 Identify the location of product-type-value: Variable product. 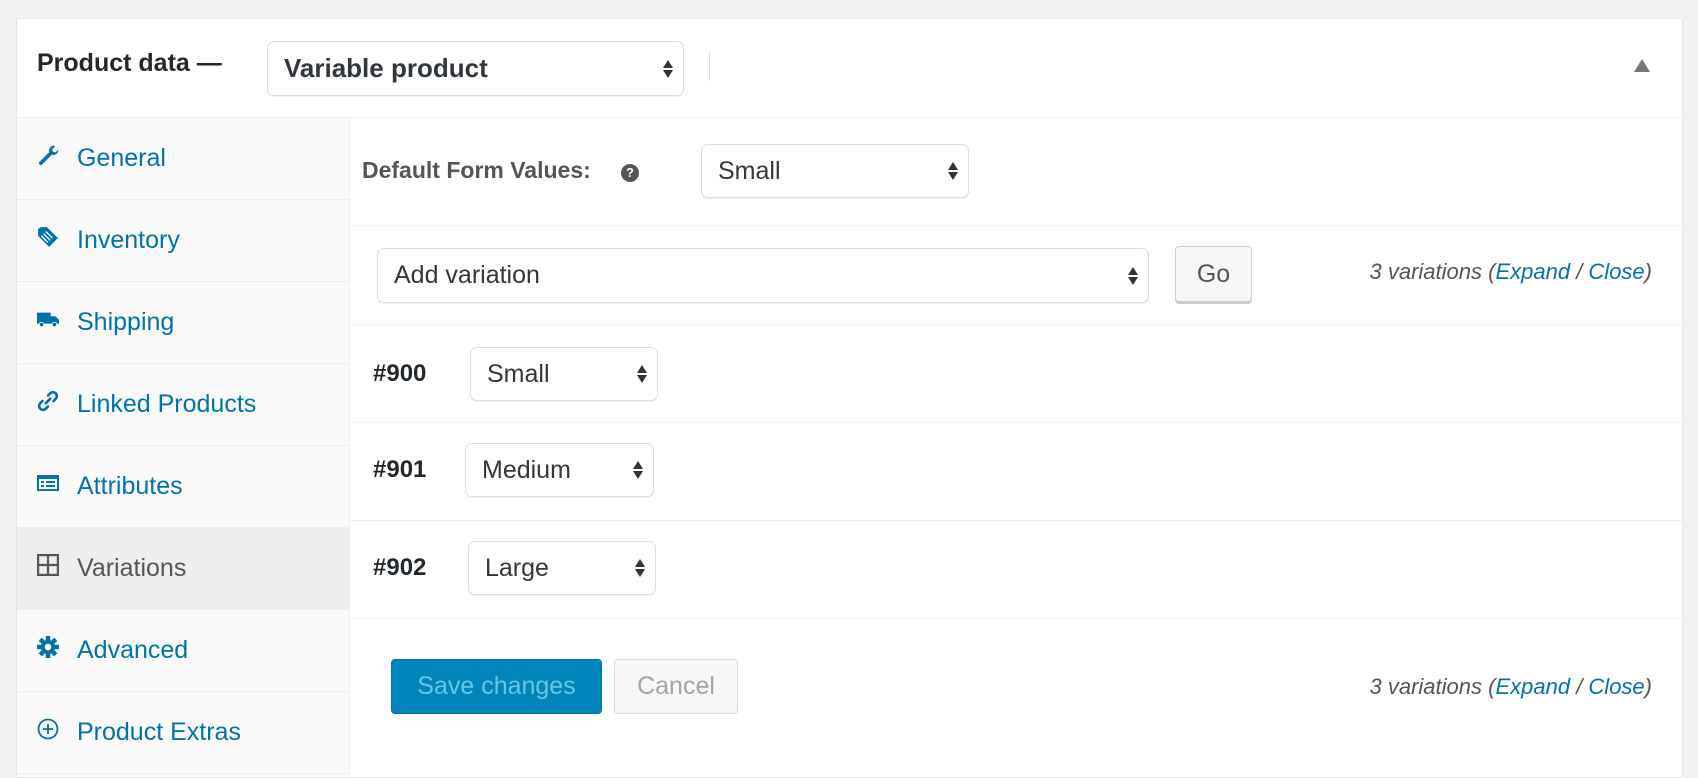
(386, 68).